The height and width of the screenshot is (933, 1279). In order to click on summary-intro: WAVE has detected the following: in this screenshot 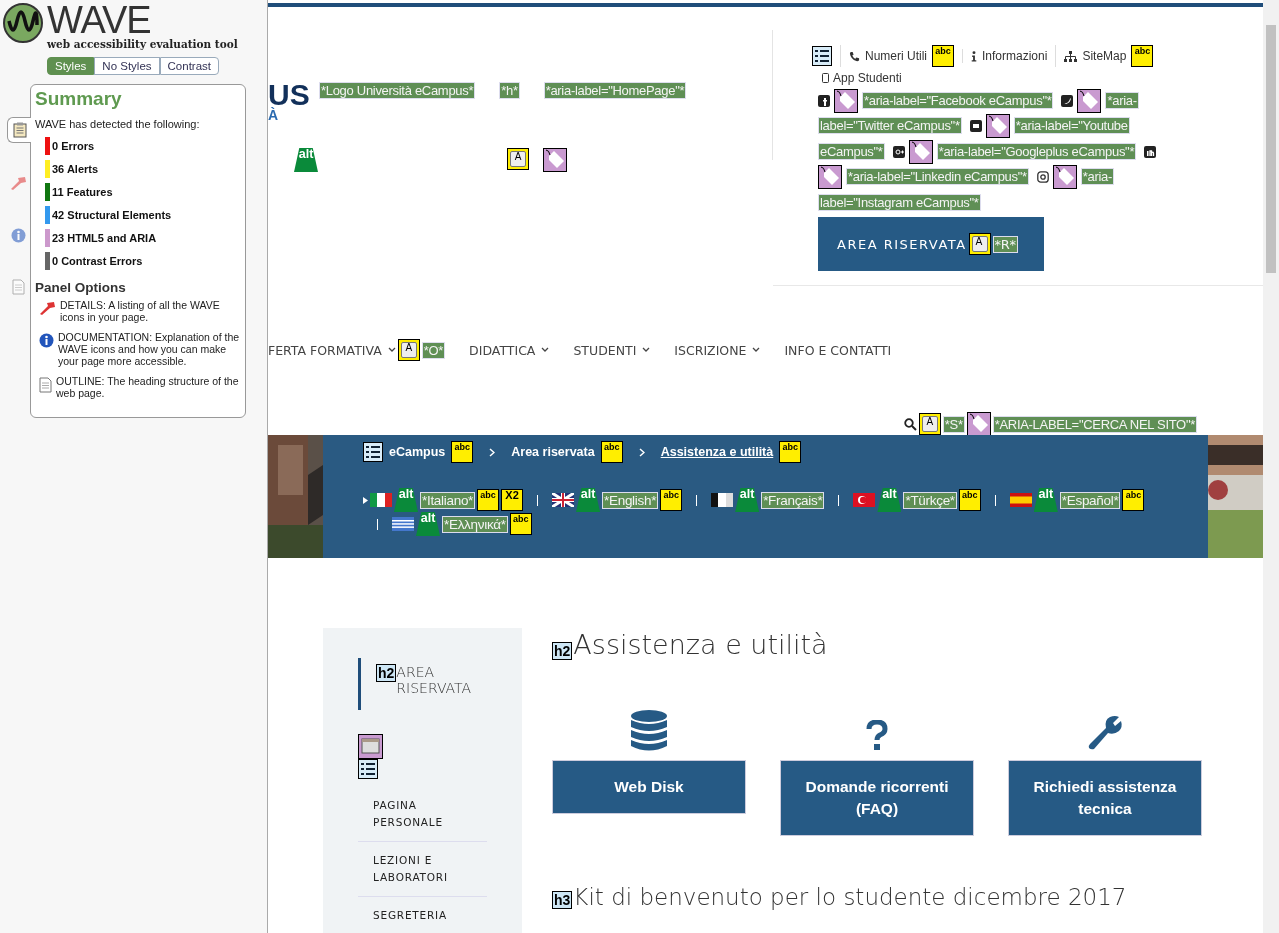, I will do `click(118, 124)`.